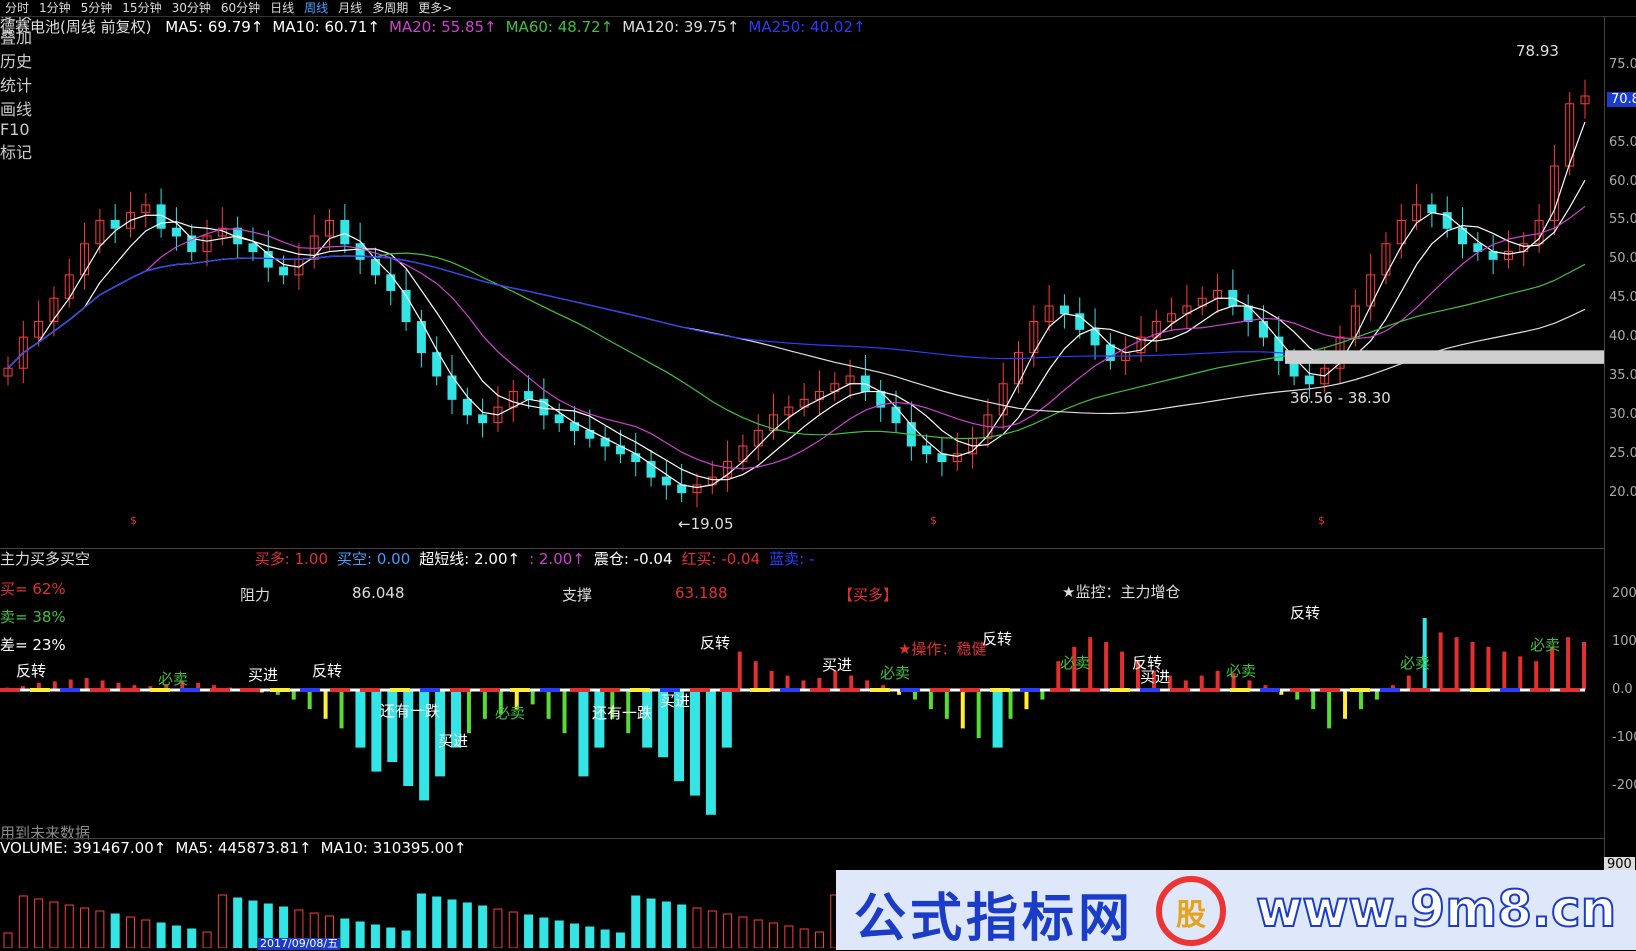 The height and width of the screenshot is (951, 1636). Describe the element at coordinates (390, 8) in the screenshot. I see `tab-多周期: 多周期` at that location.